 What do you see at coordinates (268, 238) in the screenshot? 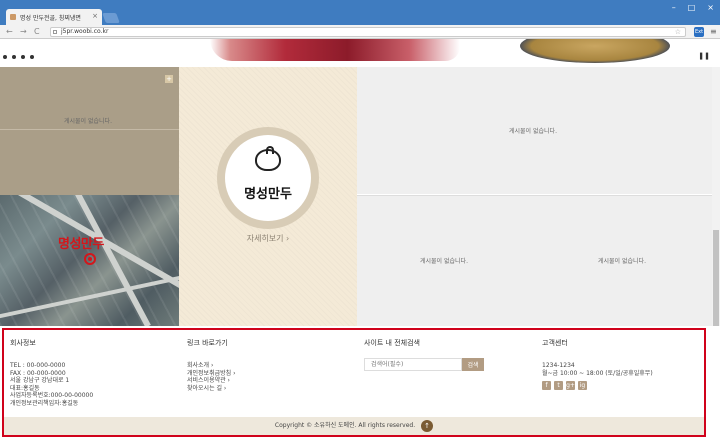
I see `detail-link: 자세히보기 ›` at bounding box center [268, 238].